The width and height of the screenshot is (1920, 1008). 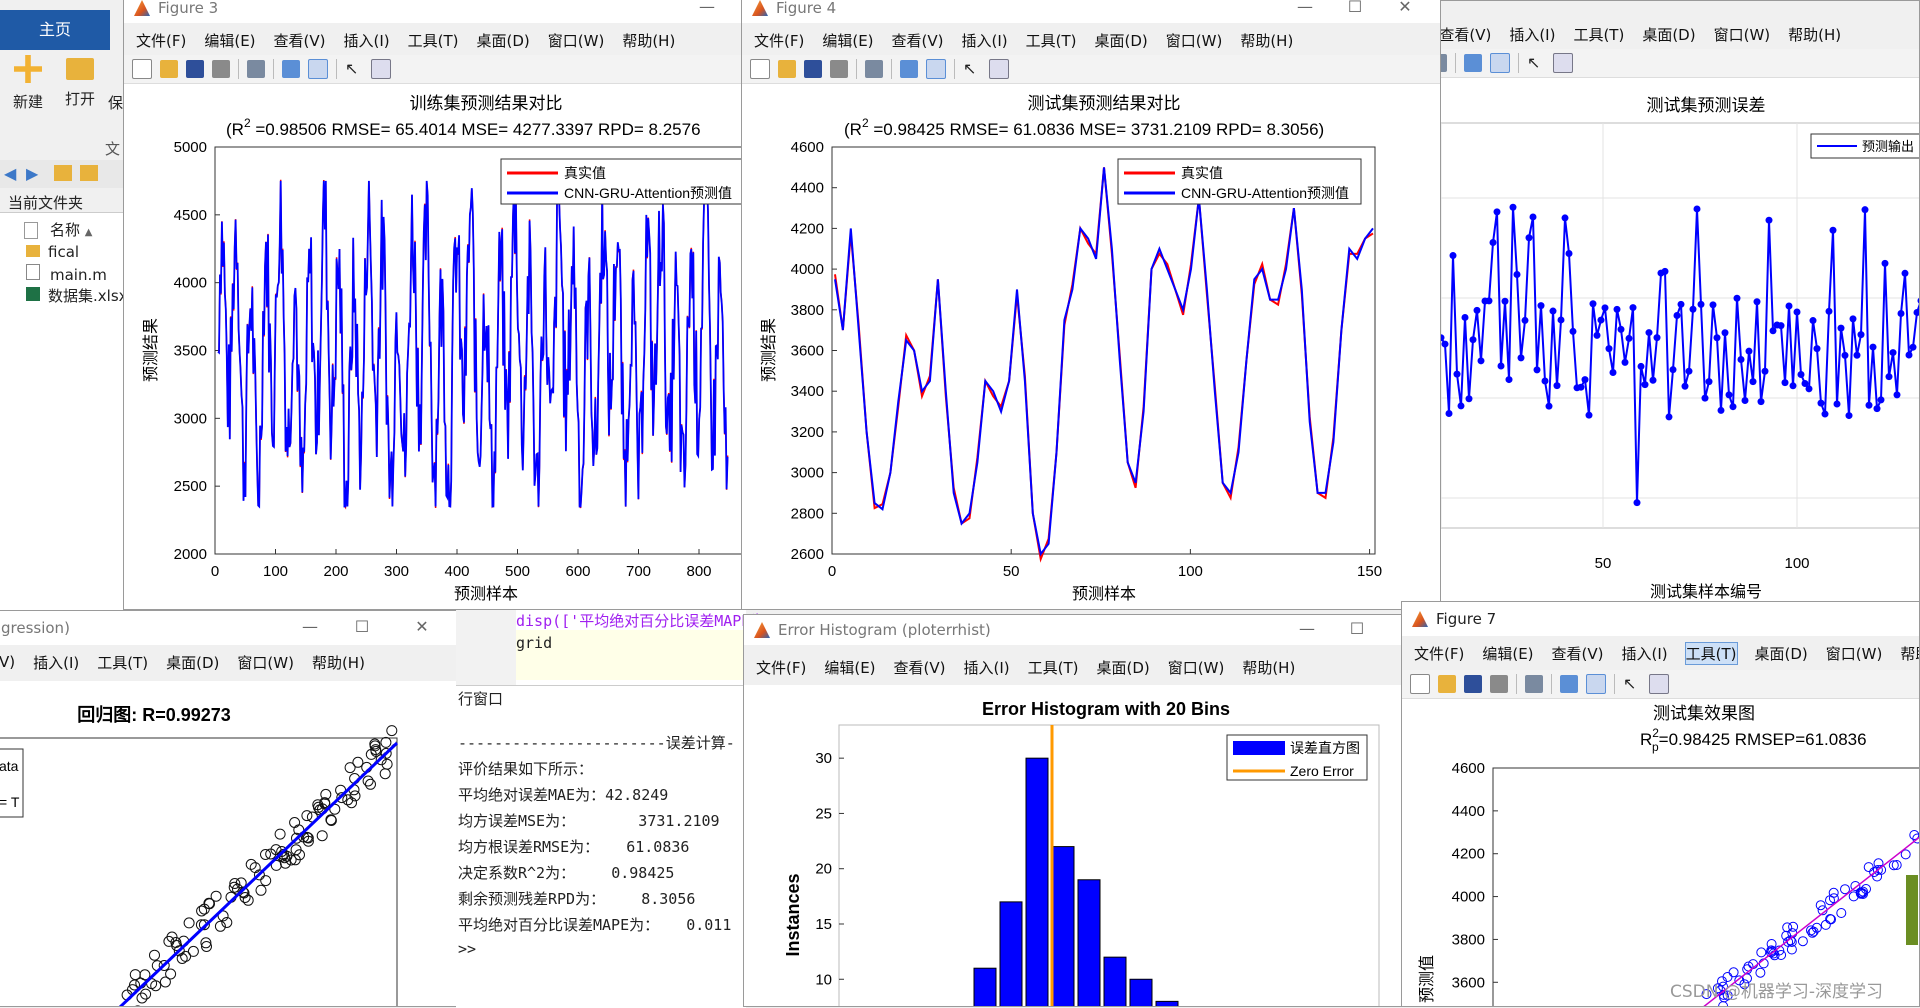 What do you see at coordinates (7, 662) in the screenshot?
I see `menu-view: V)` at bounding box center [7, 662].